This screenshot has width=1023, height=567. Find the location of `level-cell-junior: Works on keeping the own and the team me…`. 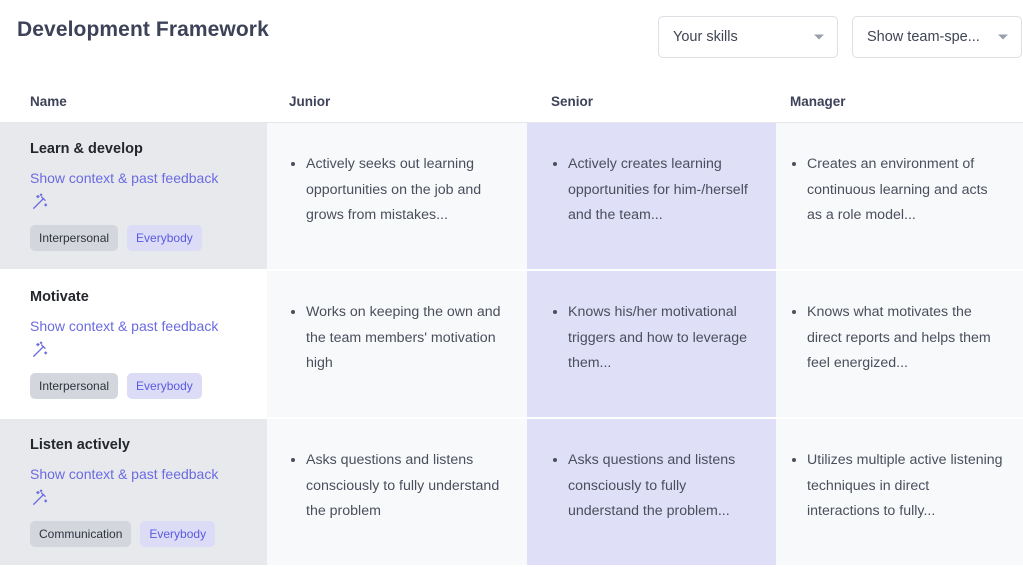

level-cell-junior: Works on keeping the own and the team me… is located at coordinates (397, 344).